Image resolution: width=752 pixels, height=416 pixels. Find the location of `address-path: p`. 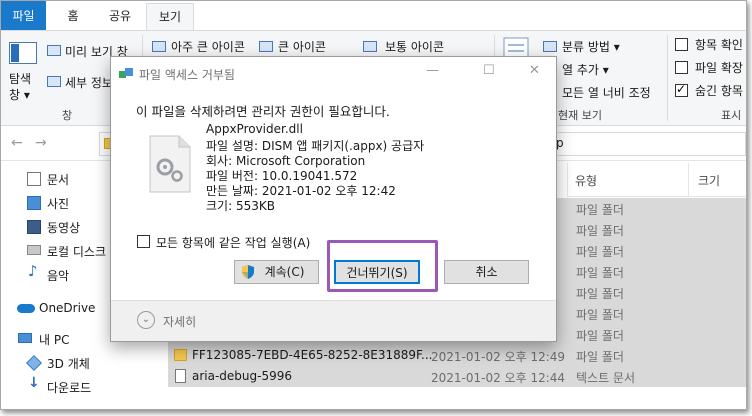

address-path: p is located at coordinates (560, 143).